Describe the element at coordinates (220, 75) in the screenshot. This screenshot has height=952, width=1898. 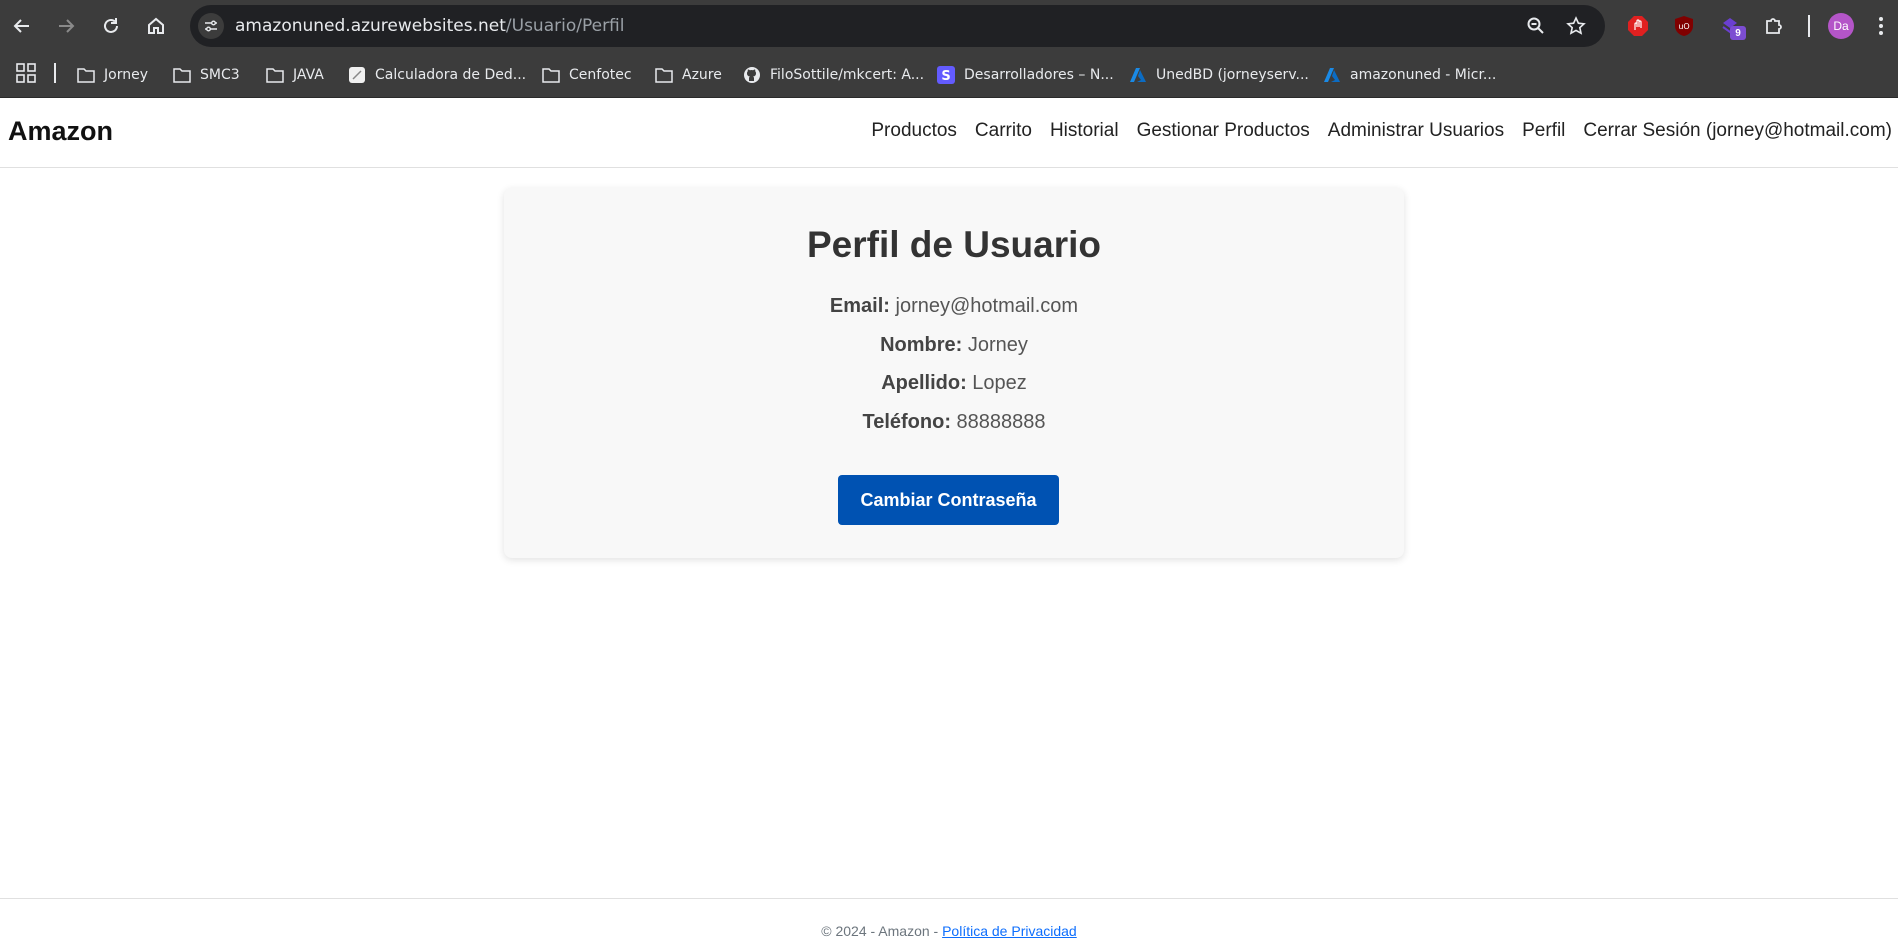
I see `bookmark-label: SMC3` at that location.